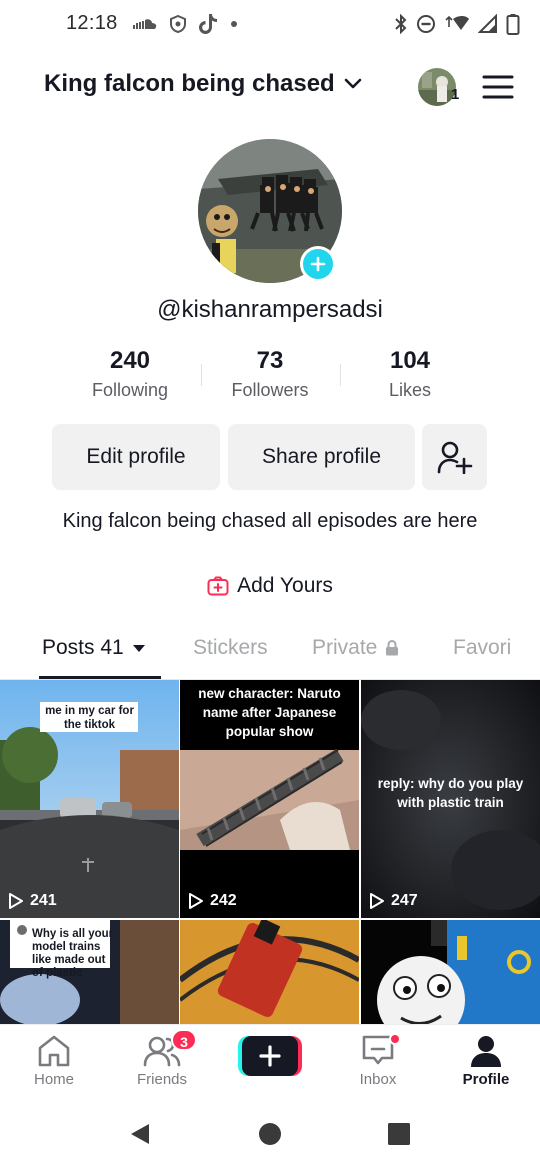 The width and height of the screenshot is (540, 1170). I want to click on likes-stat: 104 Likes, so click(410, 373).